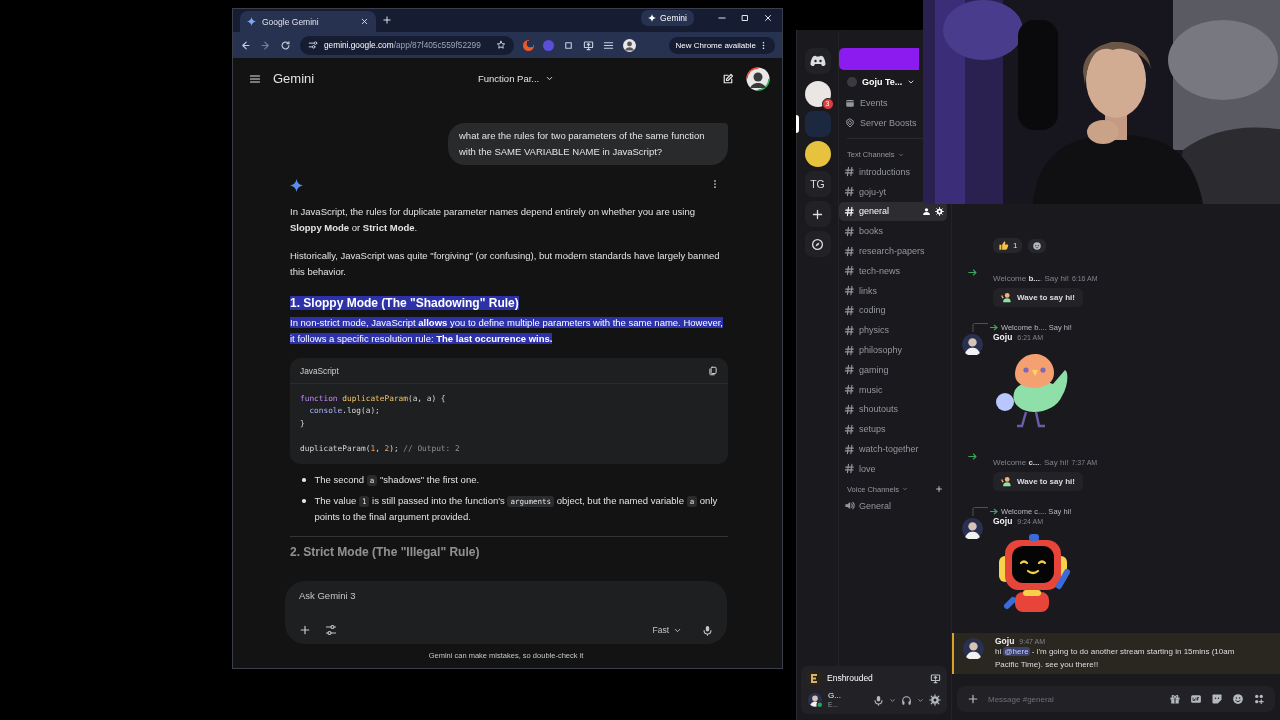 Image resolution: width=1280 pixels, height=720 pixels. I want to click on channel-item: research-papers, so click(885, 251).